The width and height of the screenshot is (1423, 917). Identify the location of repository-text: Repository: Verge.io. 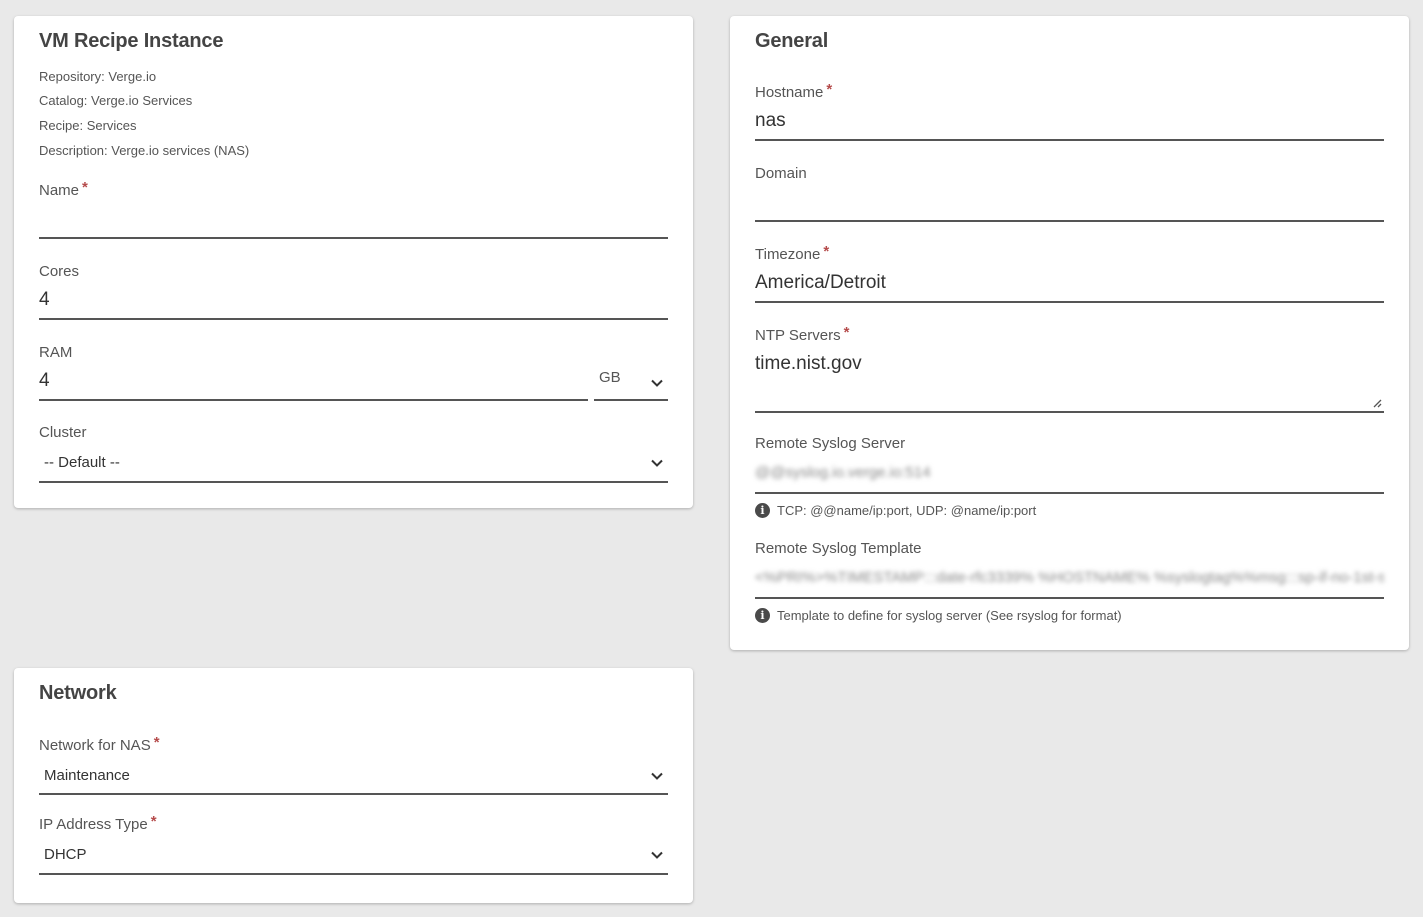
(98, 76).